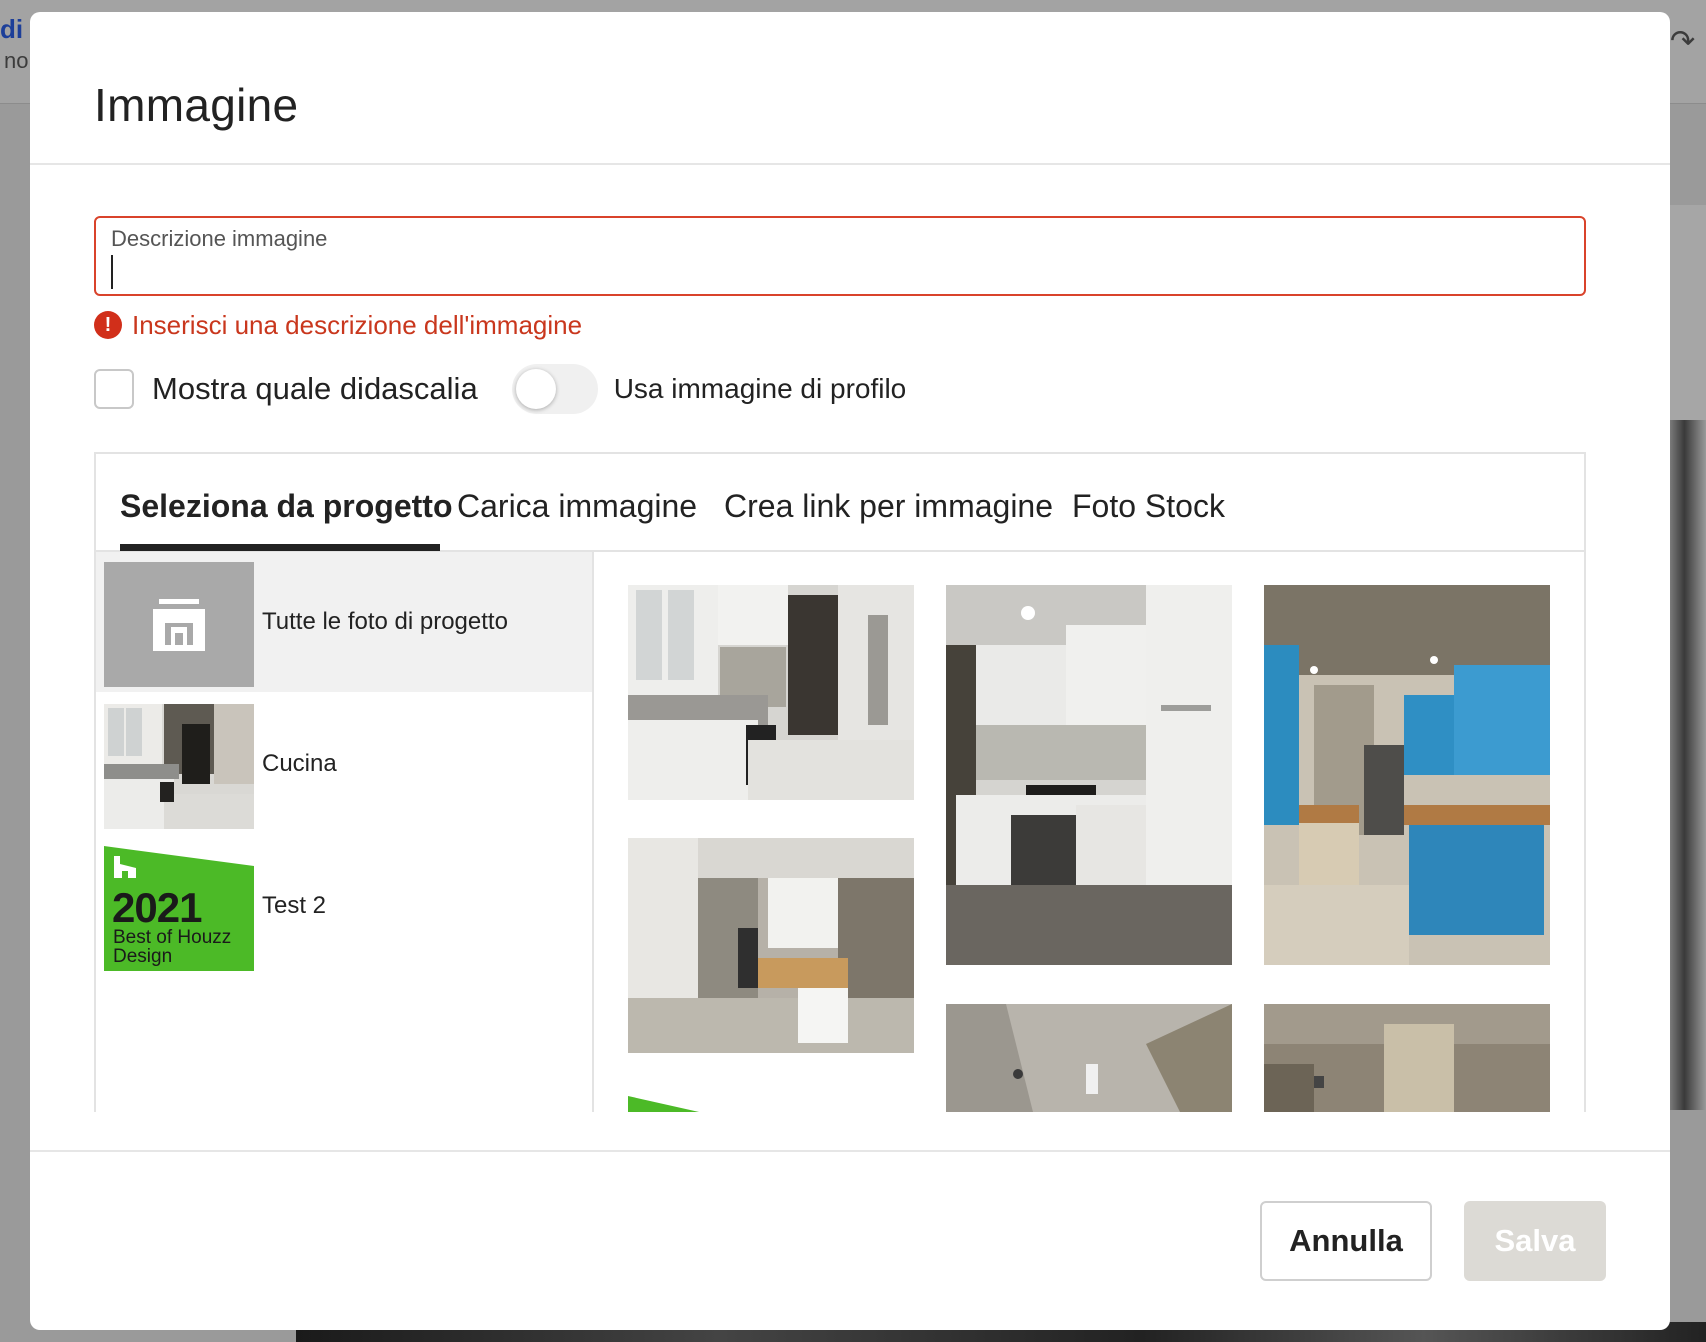  I want to click on background-panel, so click(1688, 312).